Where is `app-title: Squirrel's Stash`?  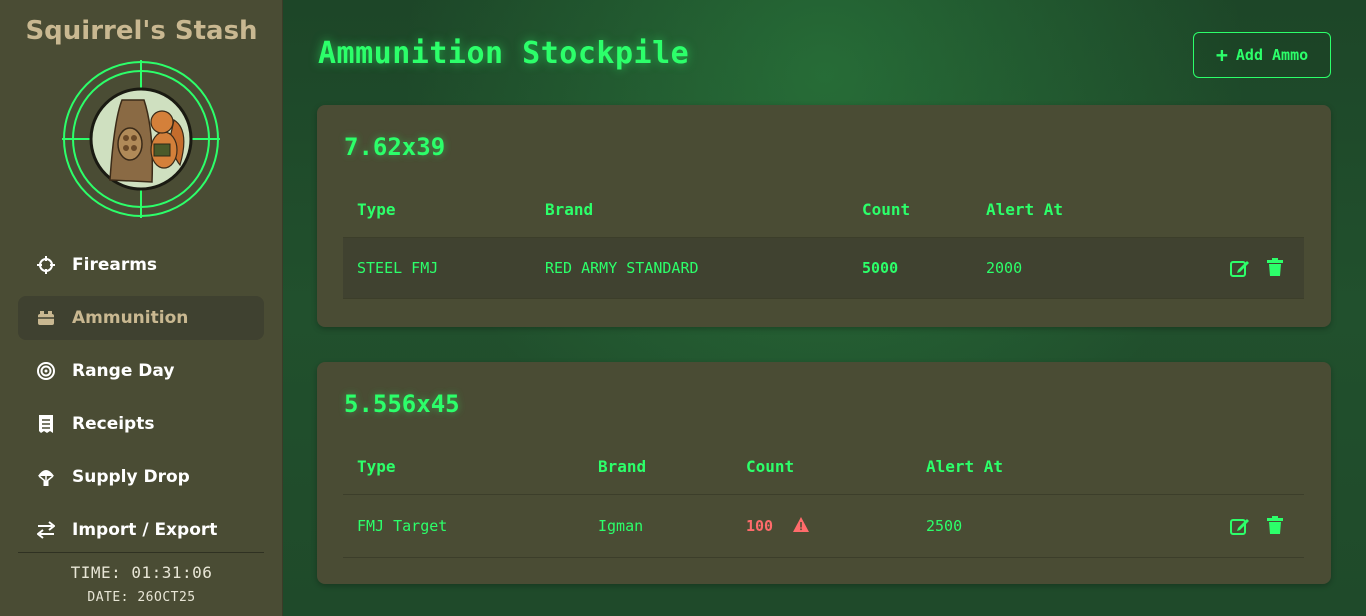
app-title: Squirrel's Stash is located at coordinates (141, 31).